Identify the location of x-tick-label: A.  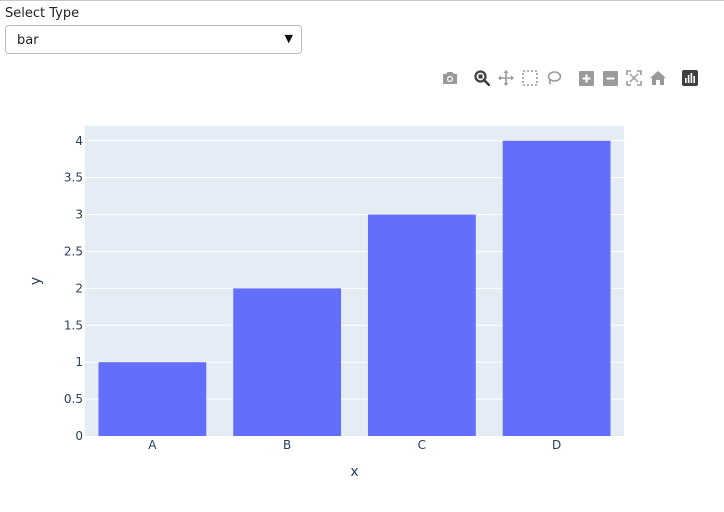
(152, 445).